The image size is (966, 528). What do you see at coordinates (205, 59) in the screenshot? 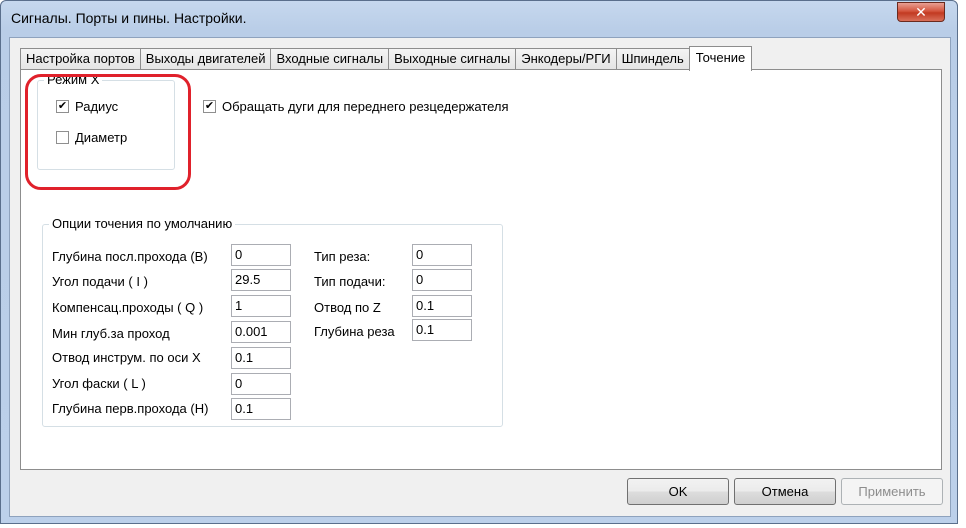
I see `tab-motor-outputs: Выходы двигателей` at bounding box center [205, 59].